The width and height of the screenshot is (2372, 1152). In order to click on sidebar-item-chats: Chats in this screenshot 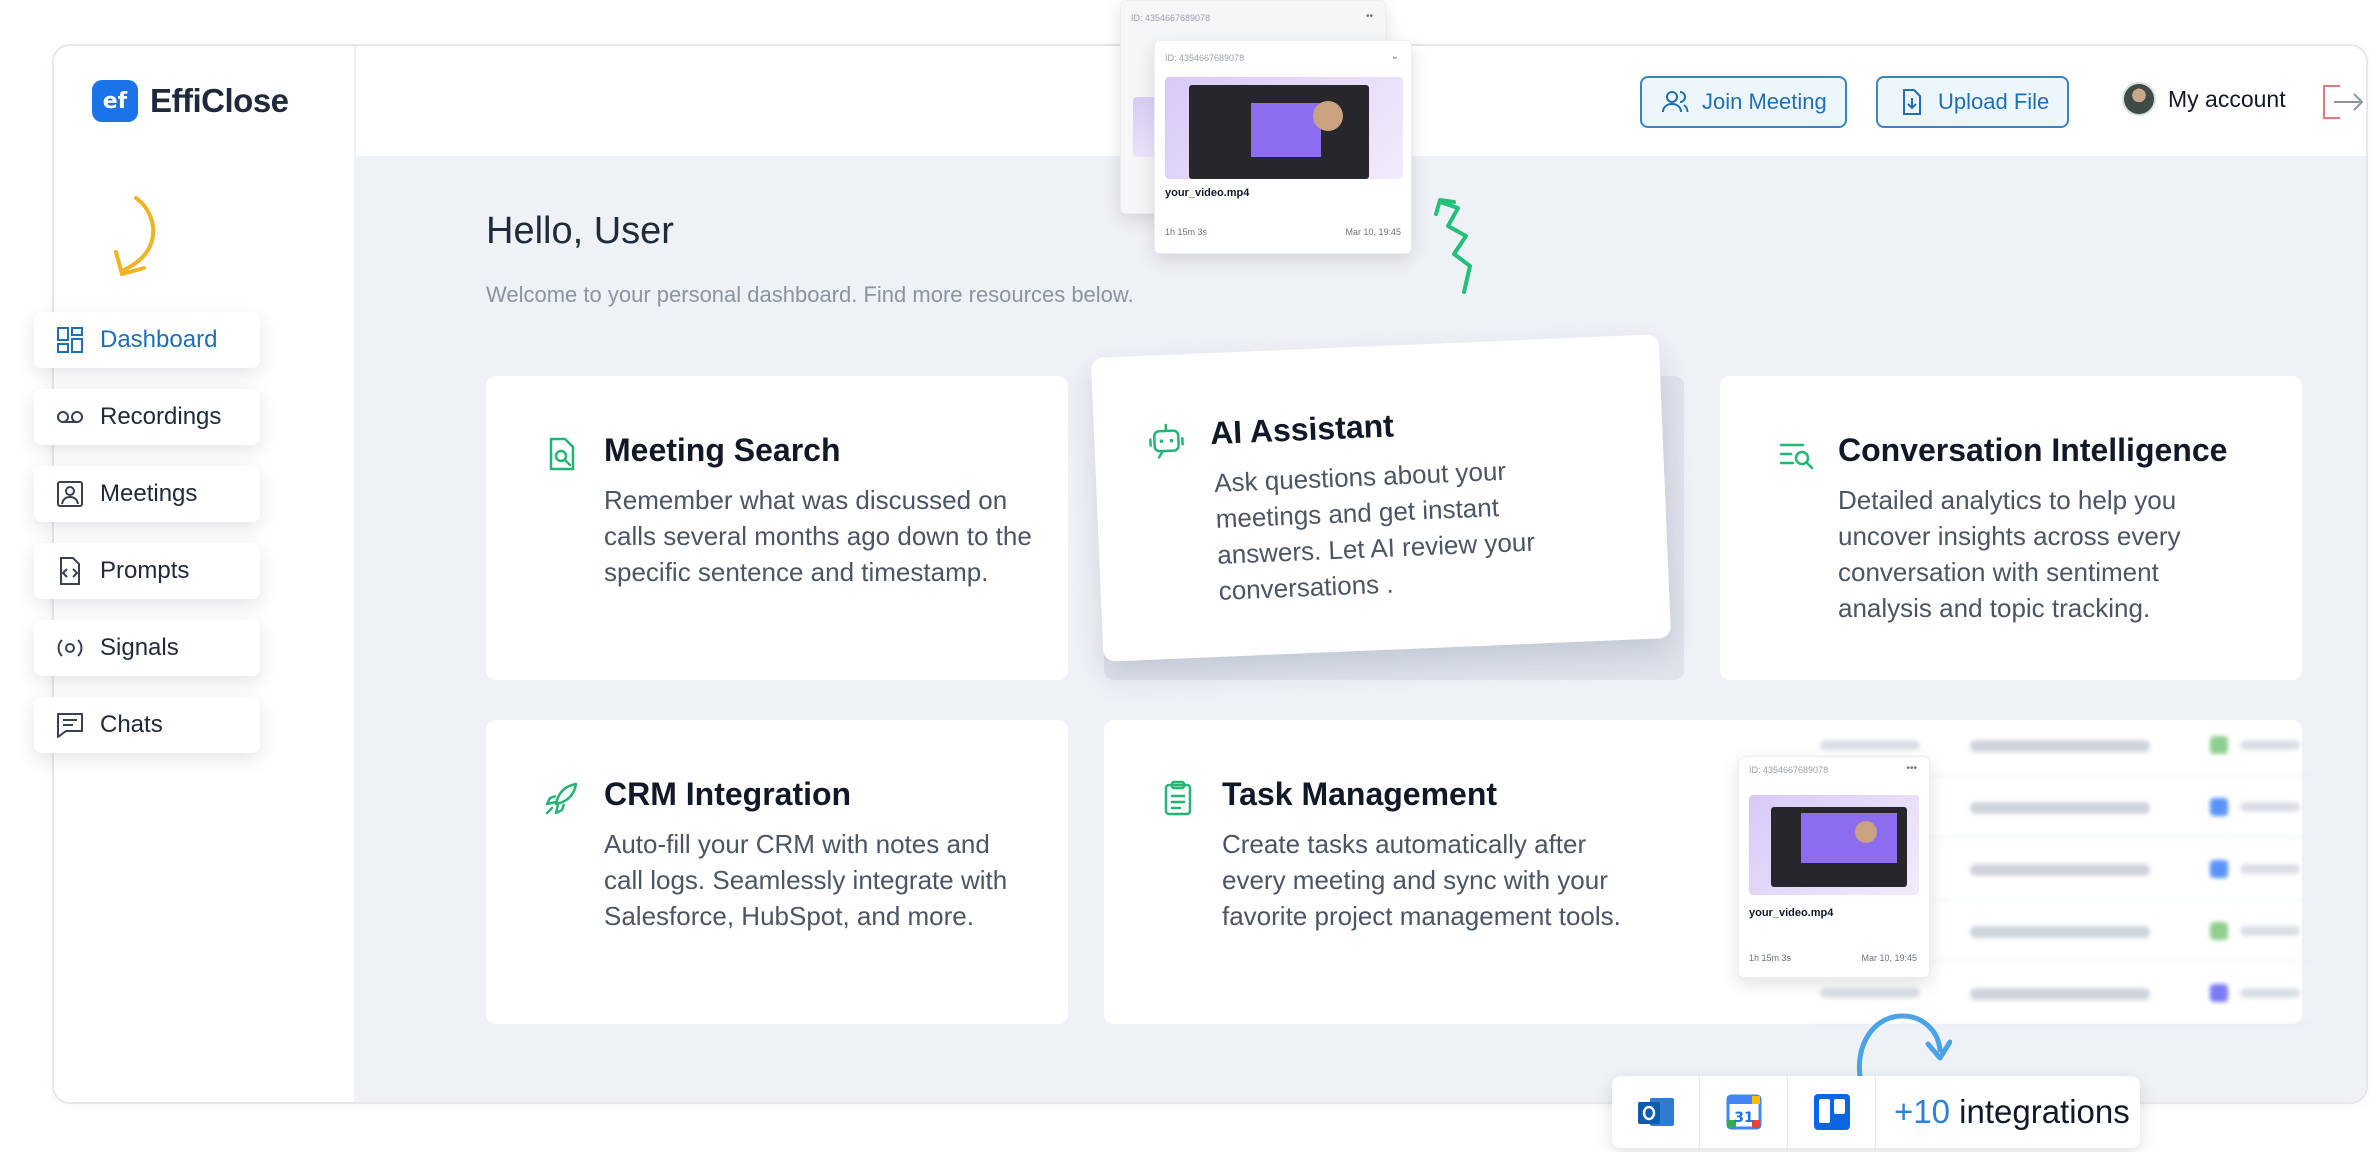, I will do `click(147, 725)`.